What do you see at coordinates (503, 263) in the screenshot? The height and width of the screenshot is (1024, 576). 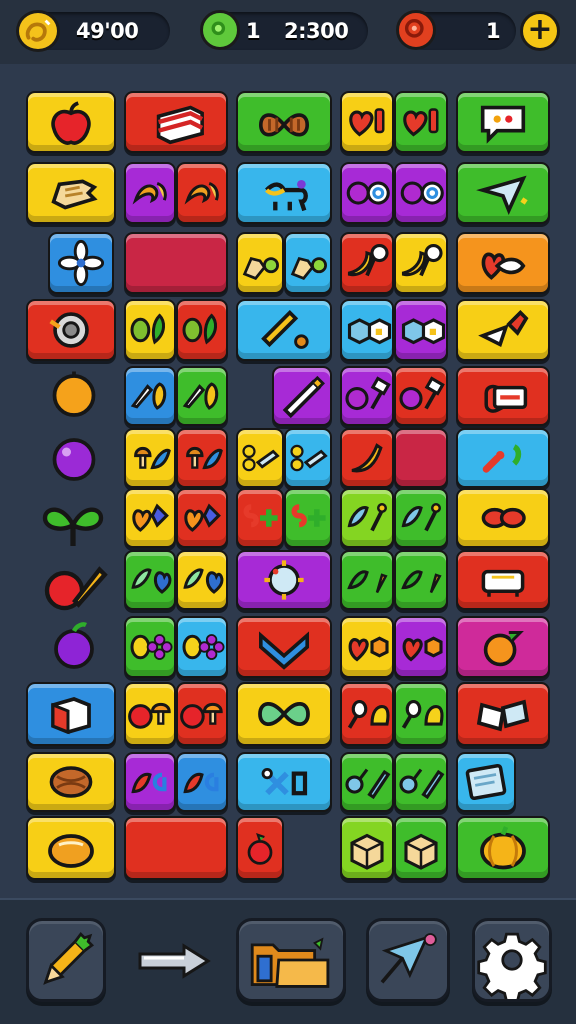 I see `tile-heart-fish` at bounding box center [503, 263].